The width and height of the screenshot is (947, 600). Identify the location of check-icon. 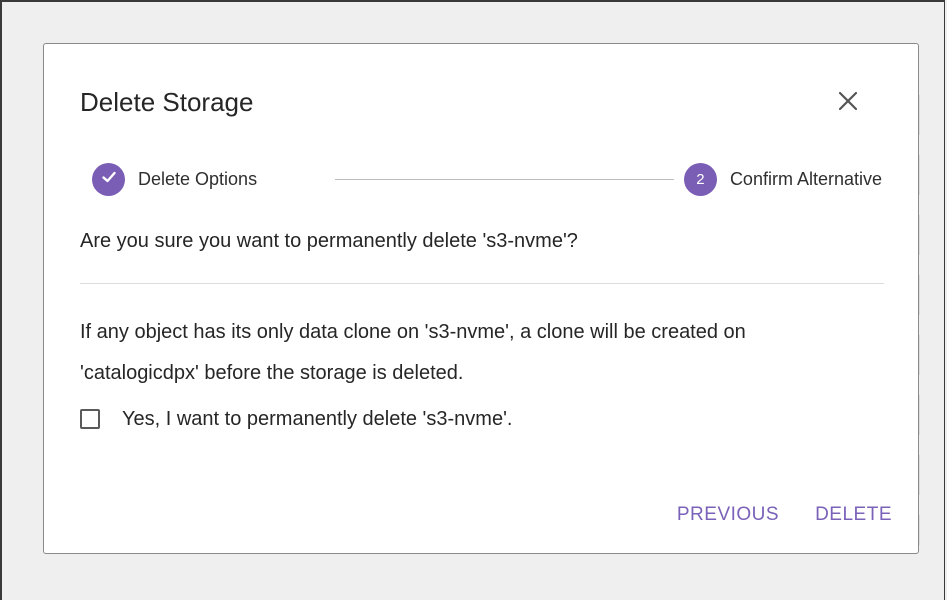
(109, 179).